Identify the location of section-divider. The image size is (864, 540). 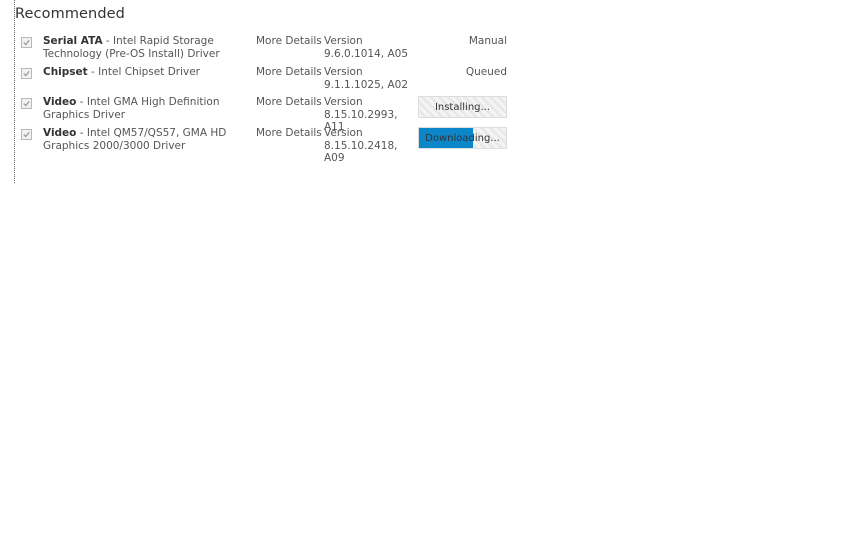
(14, 91).